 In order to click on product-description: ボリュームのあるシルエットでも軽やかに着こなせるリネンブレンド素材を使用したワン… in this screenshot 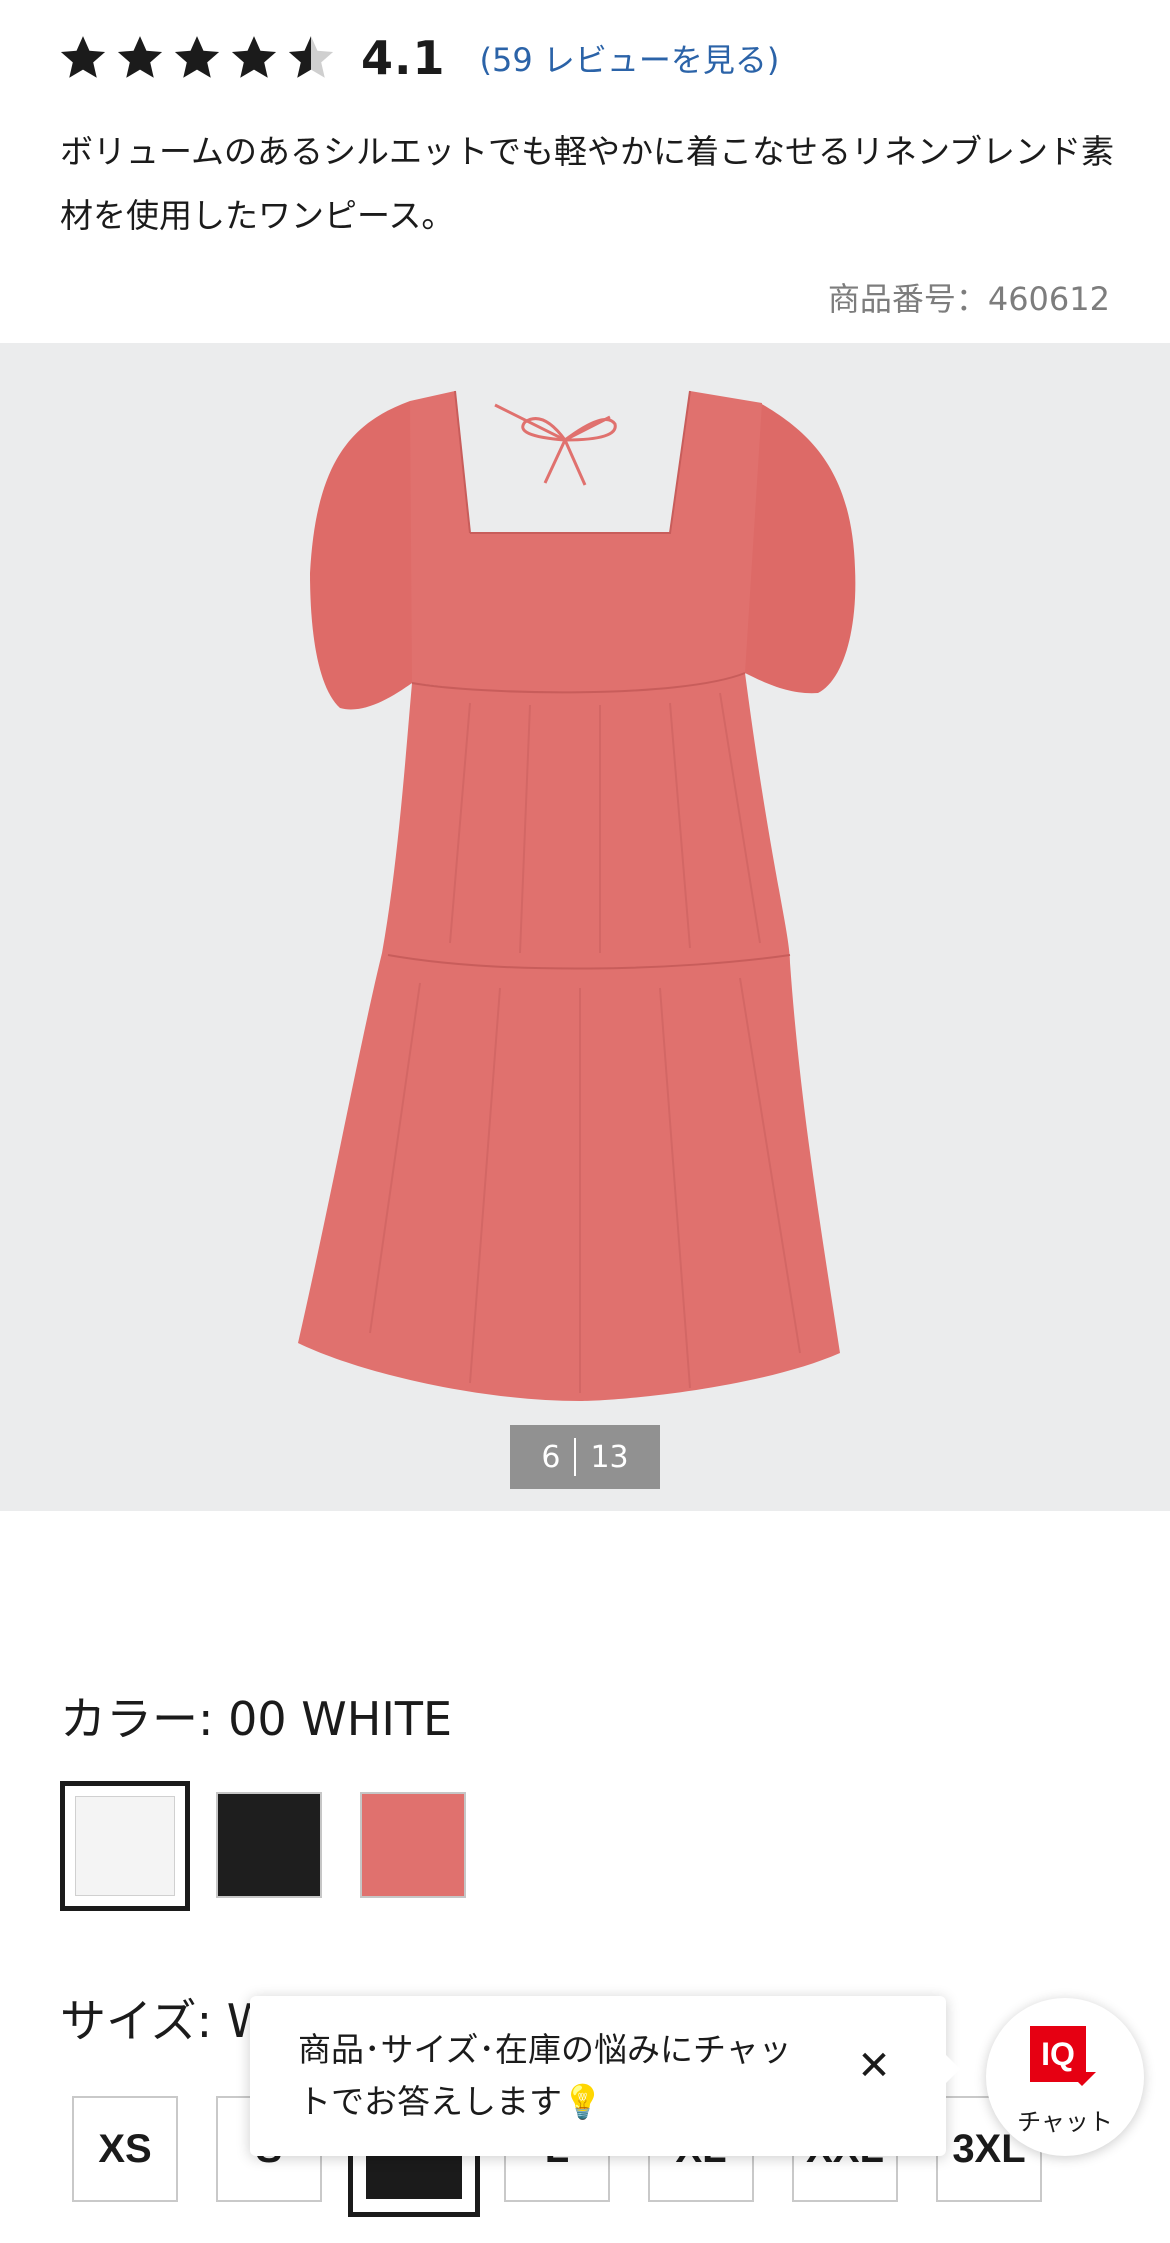, I will do `click(587, 183)`.